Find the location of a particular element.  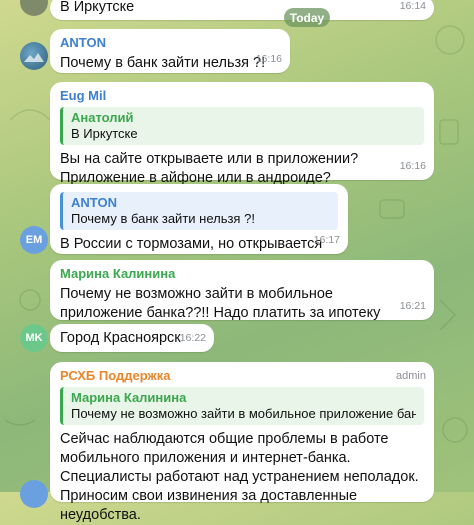

date-separator: Today is located at coordinates (307, 17).